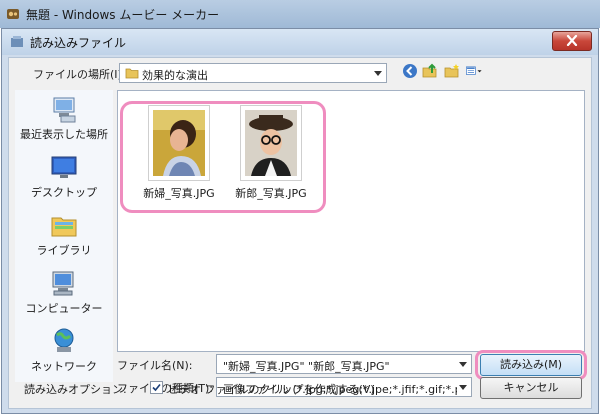 The height and width of the screenshot is (414, 600). Describe the element at coordinates (271, 389) in the screenshot. I see `create-clips-label: ビデオ ファイルのクリップを作成する(V)` at that location.